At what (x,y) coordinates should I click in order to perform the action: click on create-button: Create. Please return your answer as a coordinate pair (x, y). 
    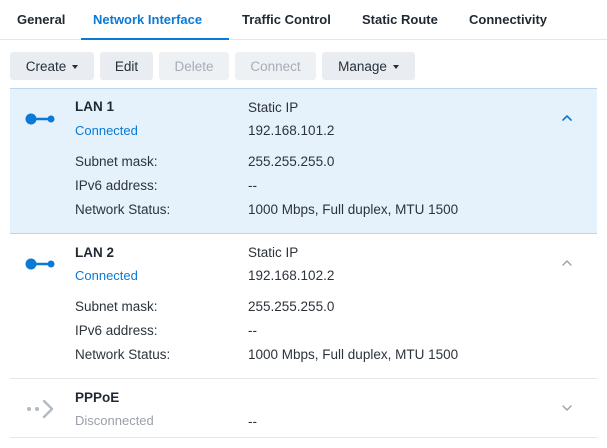
    Looking at the image, I should click on (52, 66).